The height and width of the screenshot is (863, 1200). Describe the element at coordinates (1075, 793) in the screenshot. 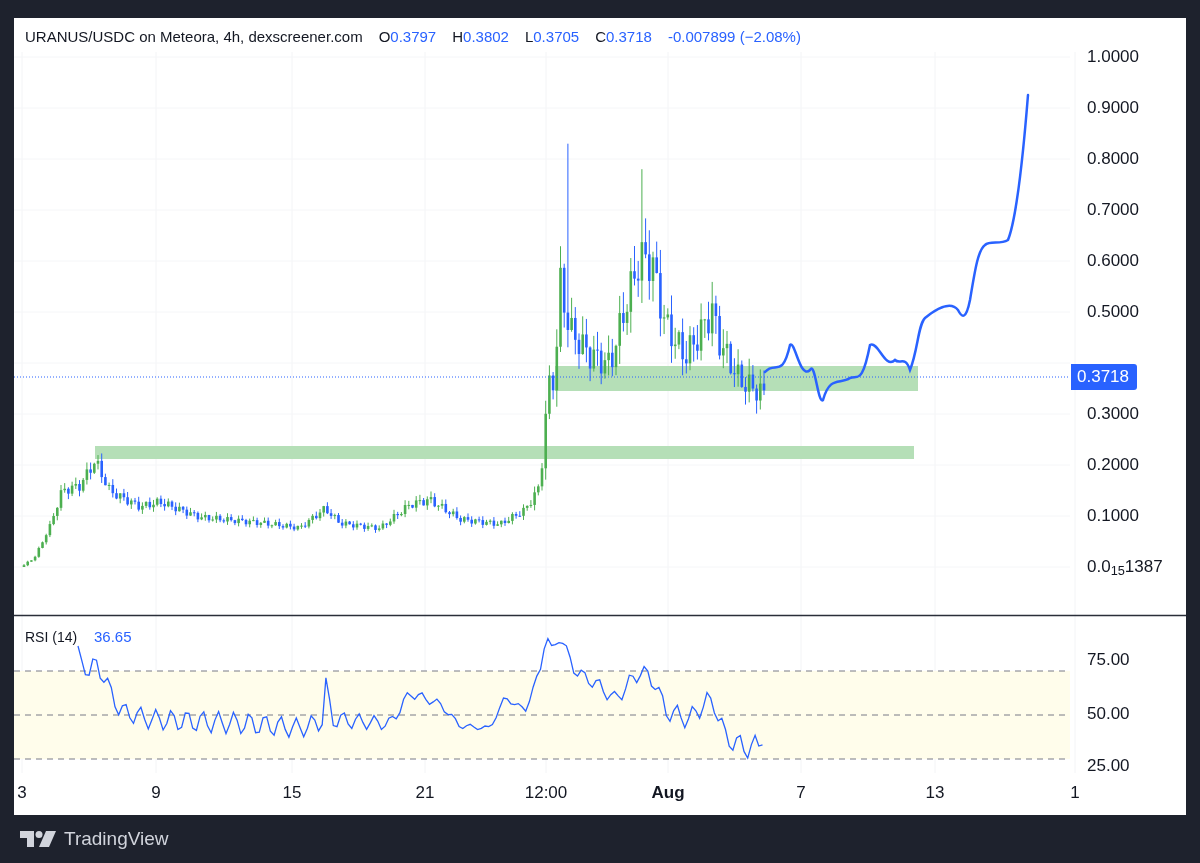

I see `time-axis-label: 1` at that location.